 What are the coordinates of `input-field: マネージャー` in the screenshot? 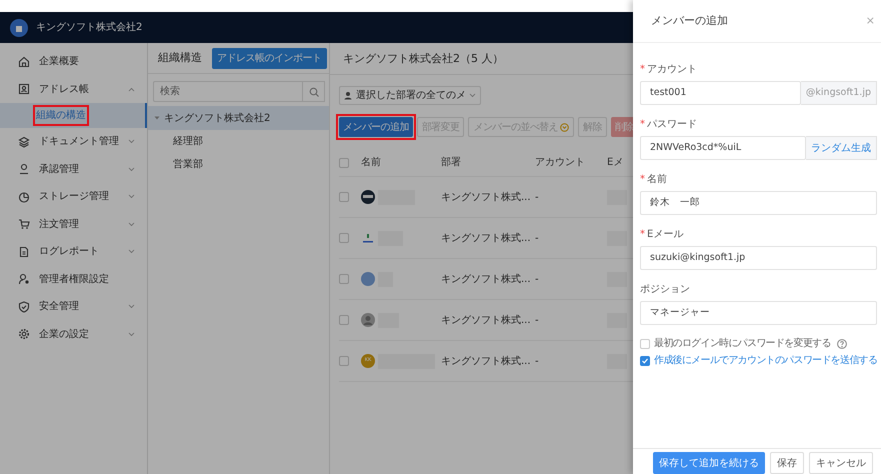 It's located at (758, 313).